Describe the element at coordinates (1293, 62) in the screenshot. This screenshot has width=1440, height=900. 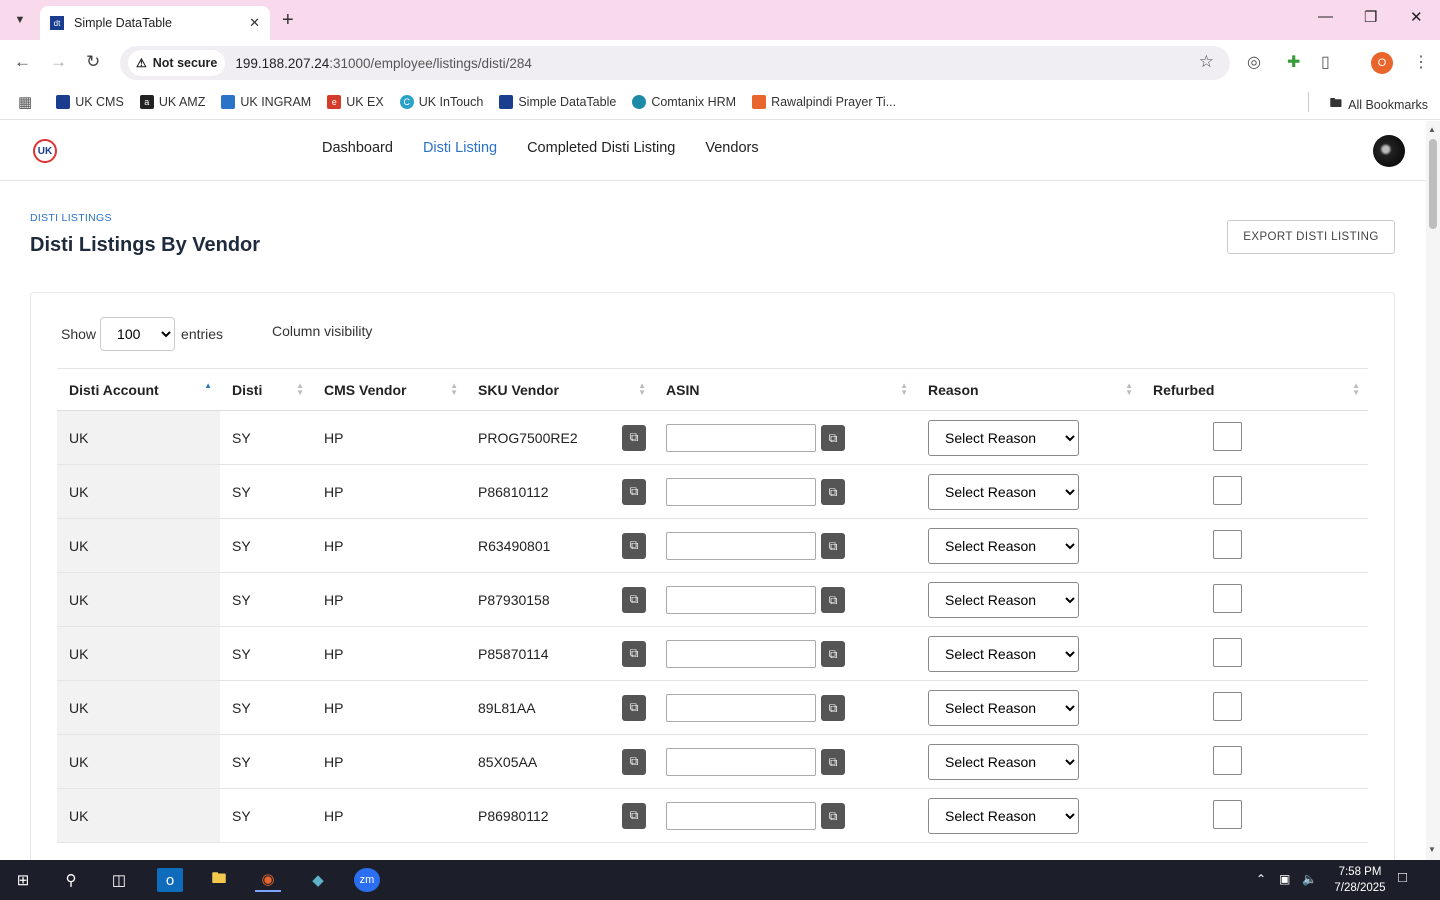
I see `extension-plus-icon: ✚` at that location.